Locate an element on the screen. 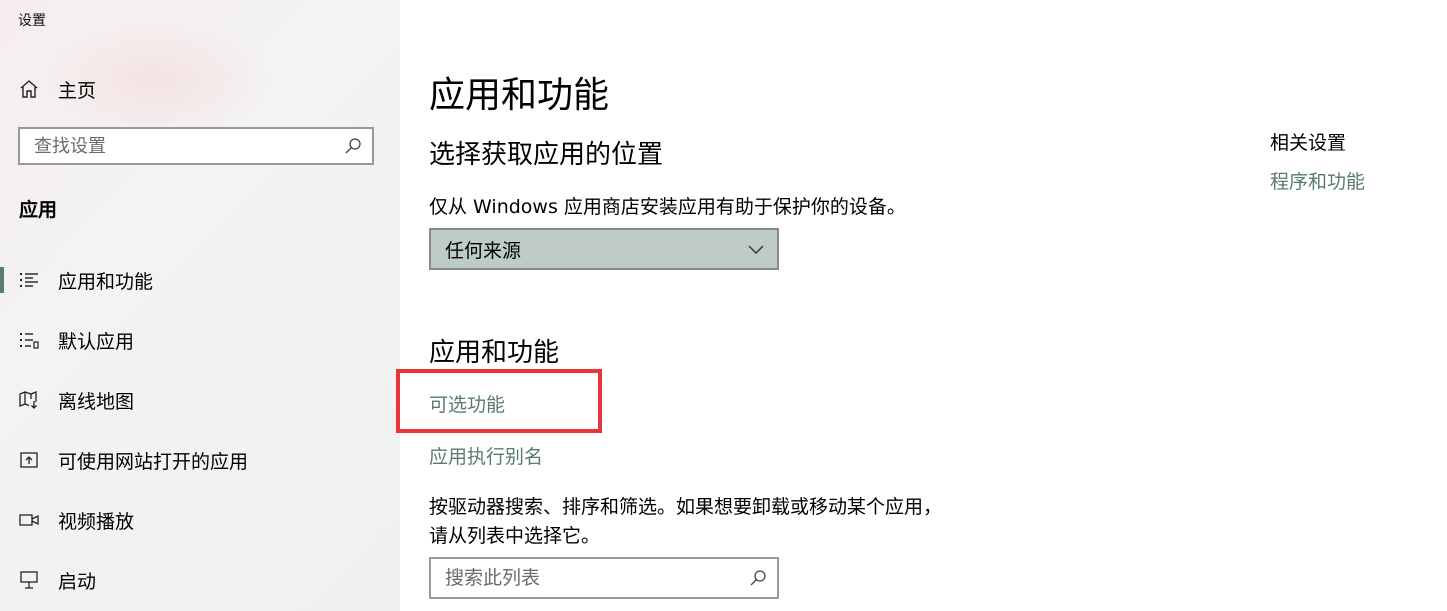 Image resolution: width=1447 pixels, height=611 pixels. sidebar-item-label: 视频播放 is located at coordinates (96, 521).